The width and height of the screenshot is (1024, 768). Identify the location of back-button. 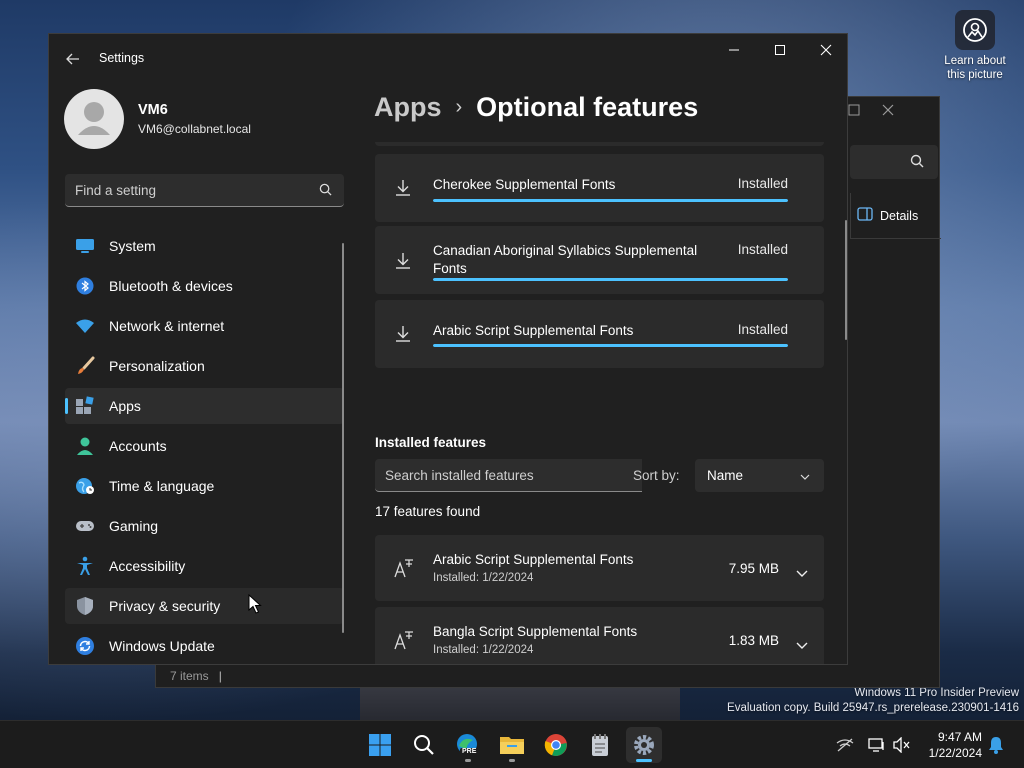
(73, 59).